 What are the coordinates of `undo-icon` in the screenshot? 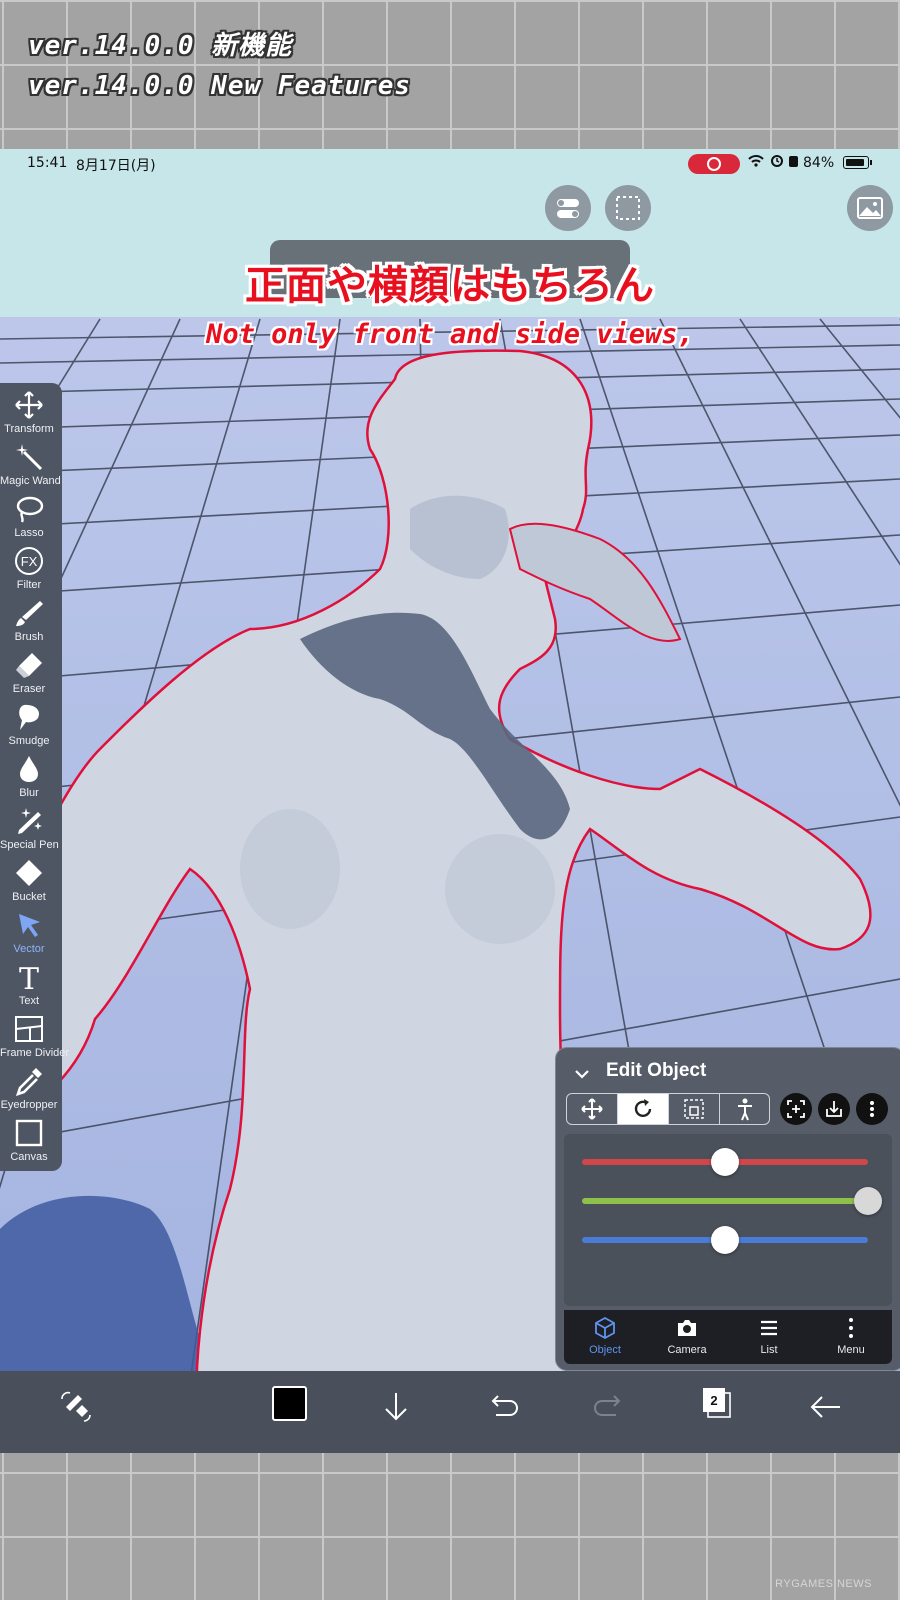 It's located at (504, 1405).